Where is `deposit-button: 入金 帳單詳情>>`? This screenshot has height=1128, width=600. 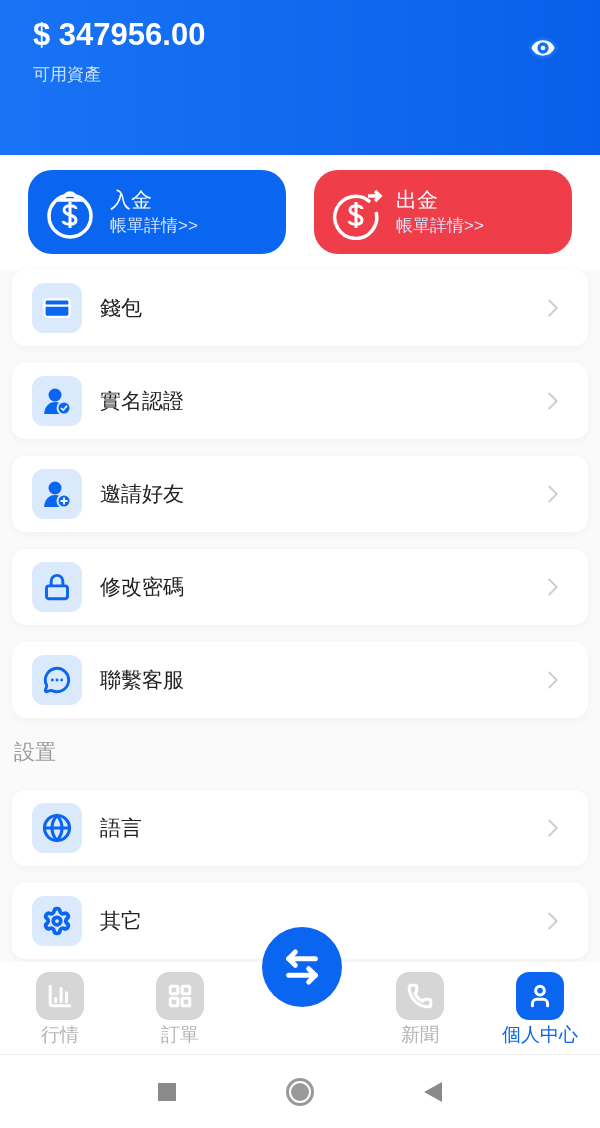 deposit-button: 入金 帳單詳情>> is located at coordinates (157, 212).